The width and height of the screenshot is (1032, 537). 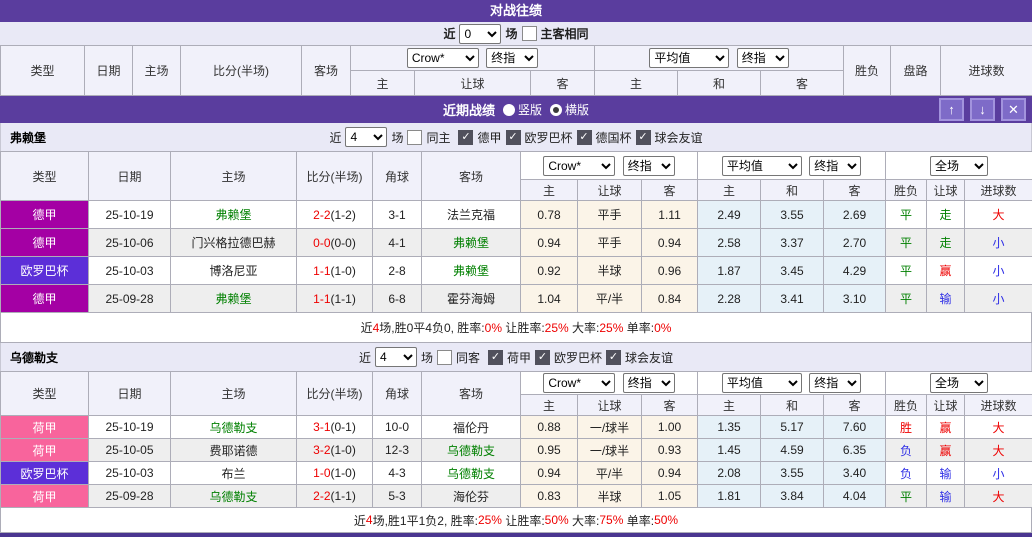 I want to click on recent-label: 近, so click(x=449, y=33).